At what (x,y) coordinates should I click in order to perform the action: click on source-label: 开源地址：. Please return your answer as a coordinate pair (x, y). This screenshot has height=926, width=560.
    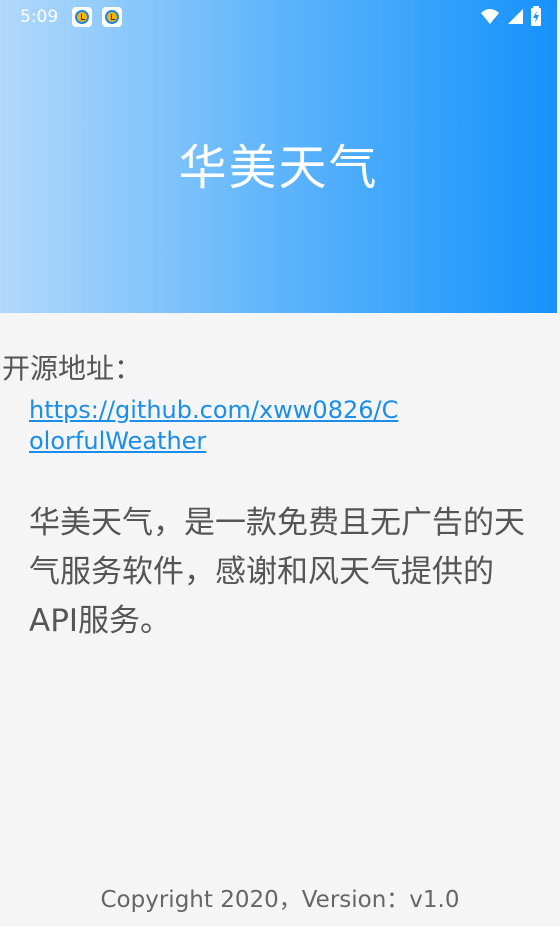
    Looking at the image, I should click on (72, 368).